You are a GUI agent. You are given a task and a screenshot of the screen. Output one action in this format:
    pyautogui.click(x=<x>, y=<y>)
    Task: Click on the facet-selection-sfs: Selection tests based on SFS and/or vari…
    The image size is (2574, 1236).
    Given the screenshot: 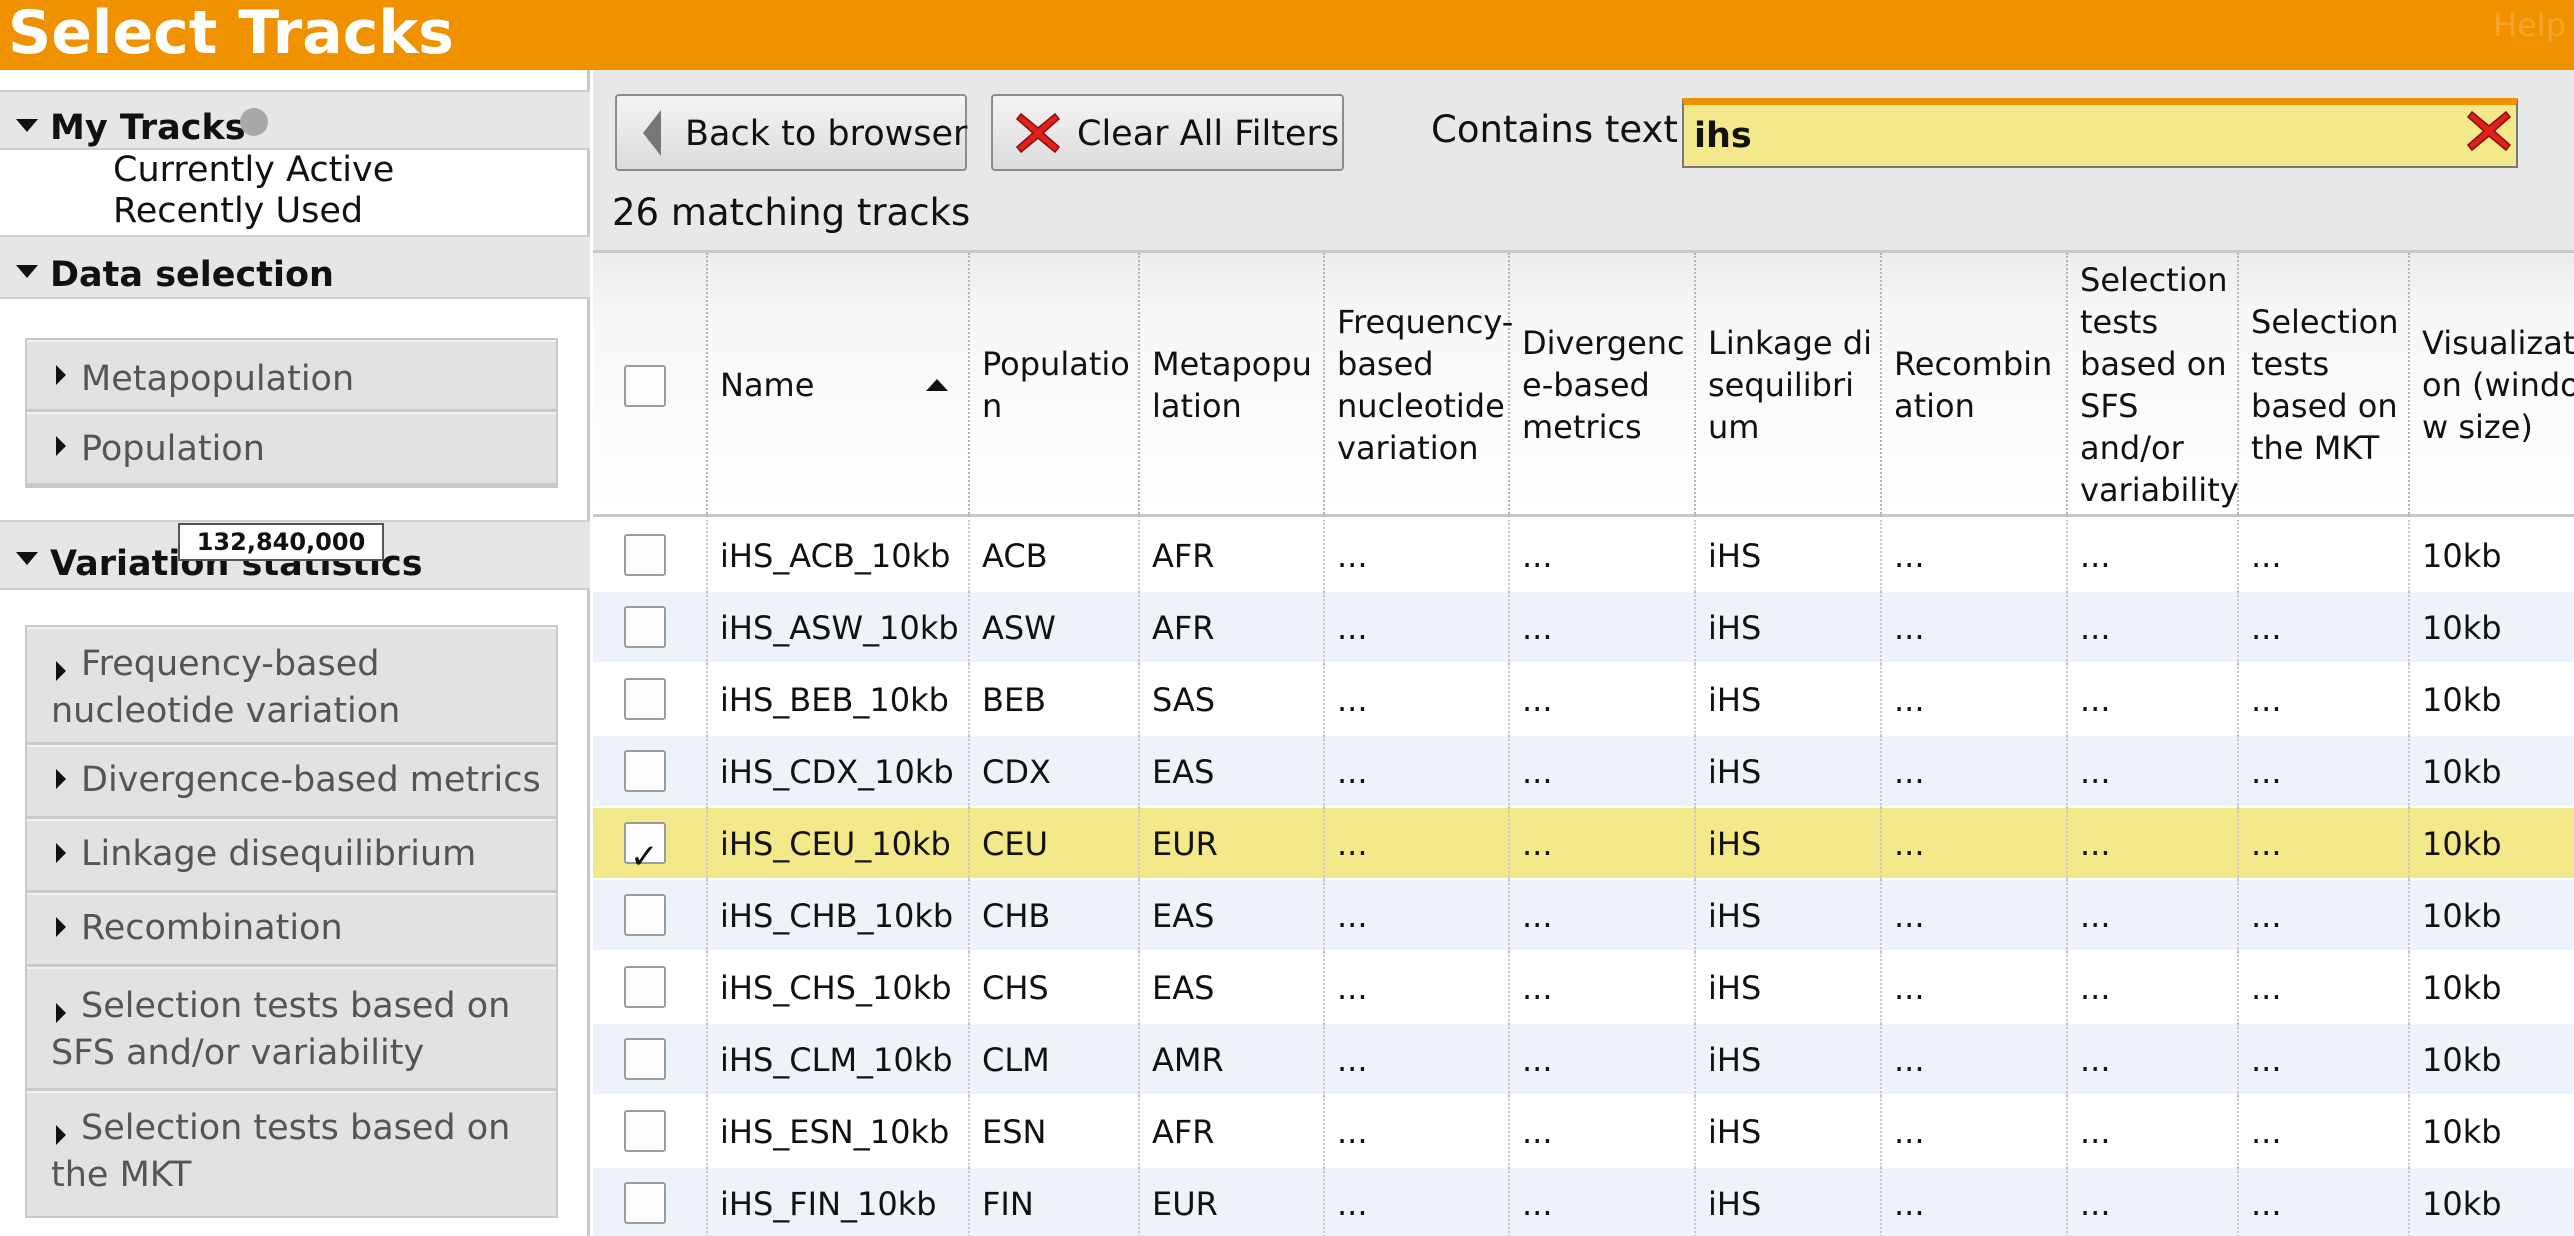 What is the action you would take?
    pyautogui.click(x=291, y=1029)
    